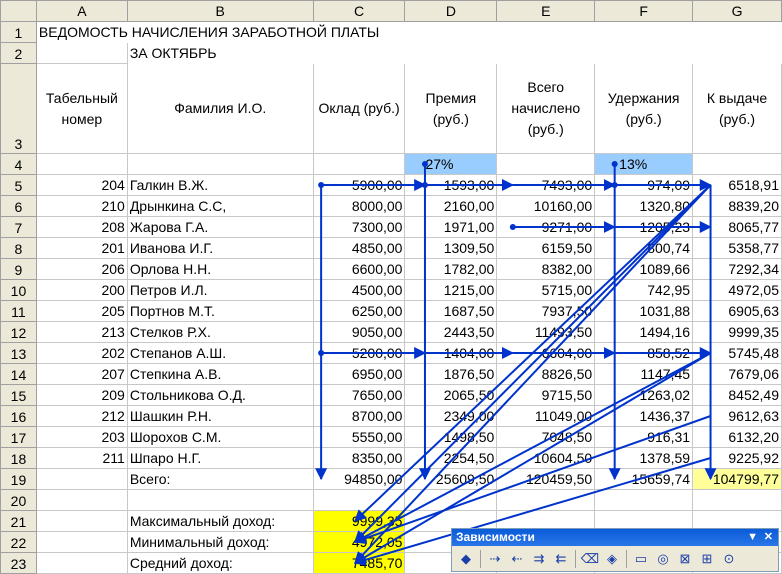 This screenshot has height=574, width=782. What do you see at coordinates (644, 416) in the screenshot?
I see `cell-deduction: 1436,37` at bounding box center [644, 416].